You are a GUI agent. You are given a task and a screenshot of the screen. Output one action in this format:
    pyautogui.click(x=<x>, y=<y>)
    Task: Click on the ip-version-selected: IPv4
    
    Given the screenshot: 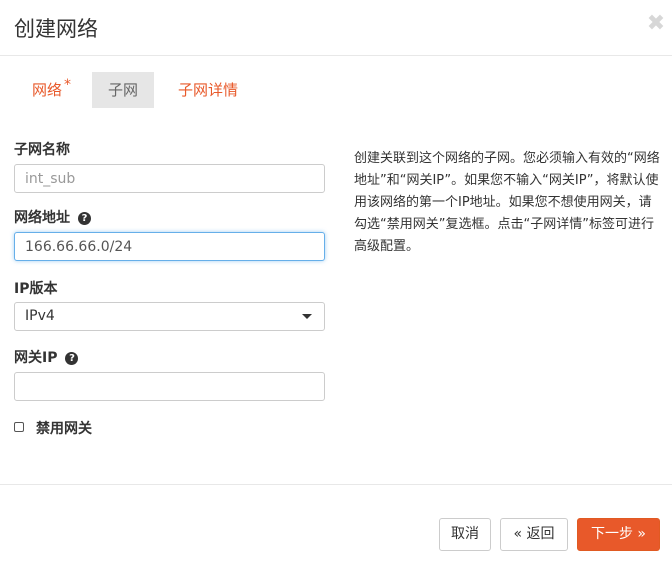 What is the action you would take?
    pyautogui.click(x=40, y=316)
    